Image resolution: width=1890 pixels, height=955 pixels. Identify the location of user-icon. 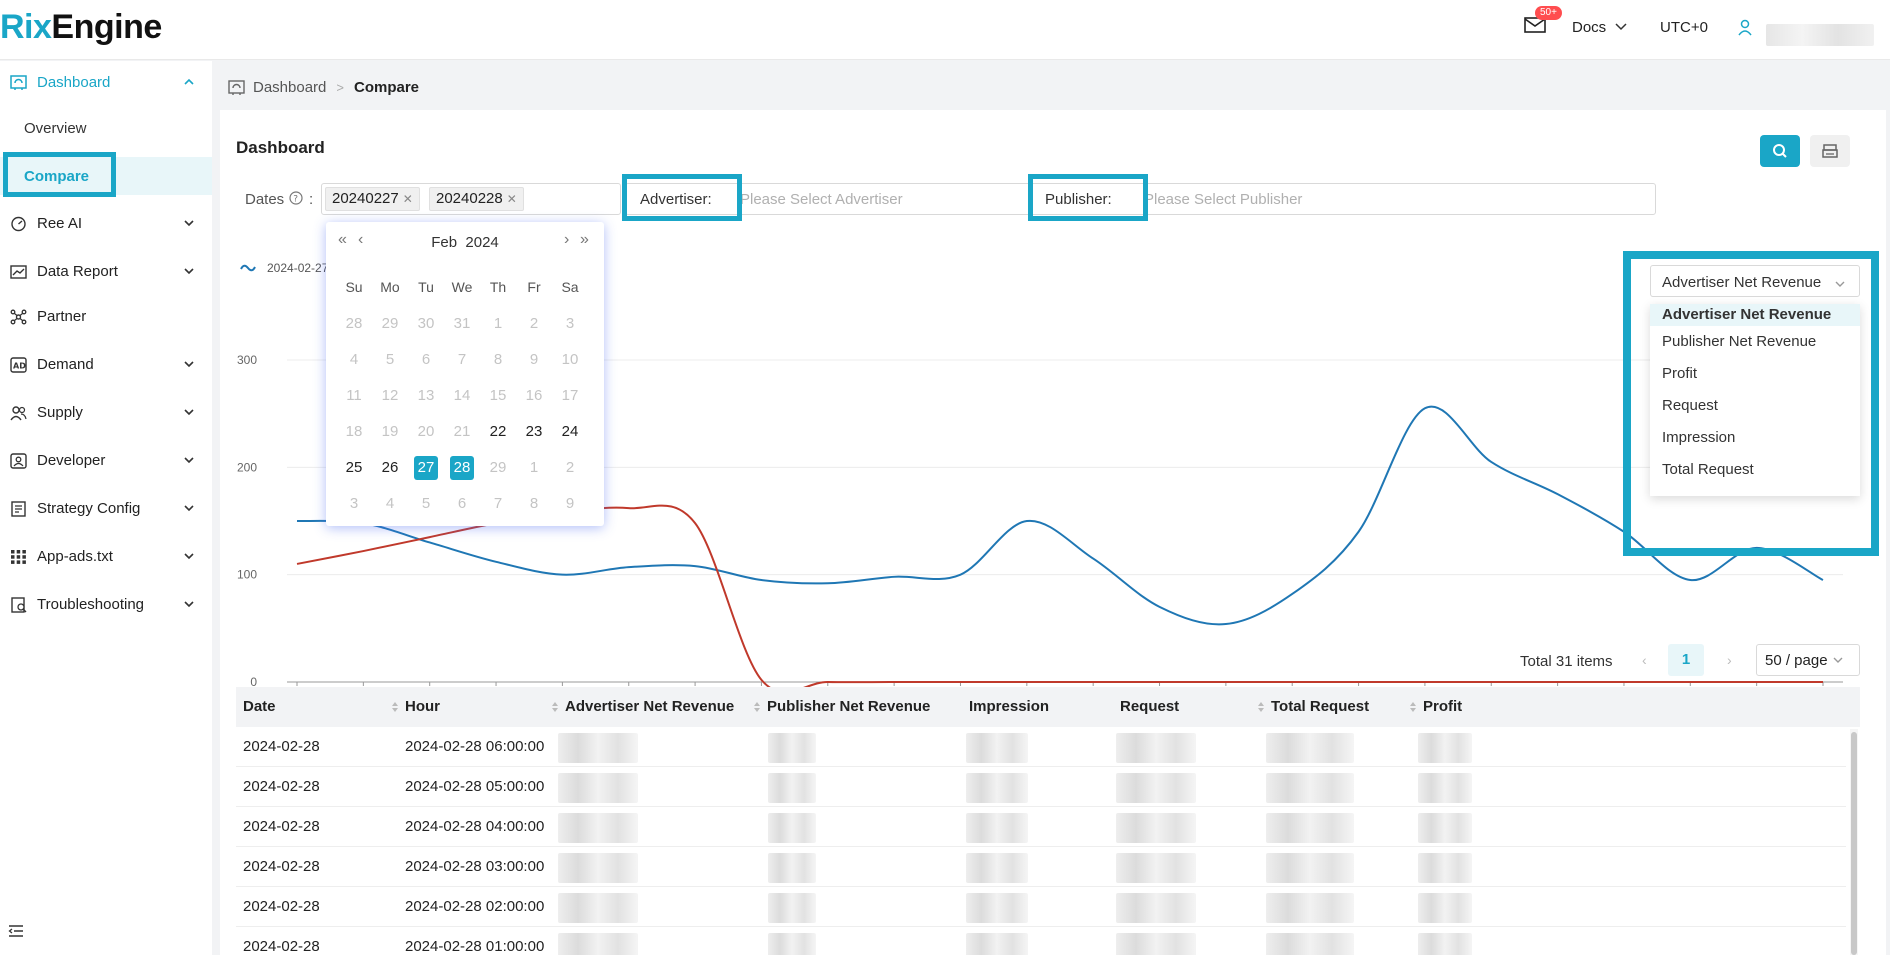
(1745, 28).